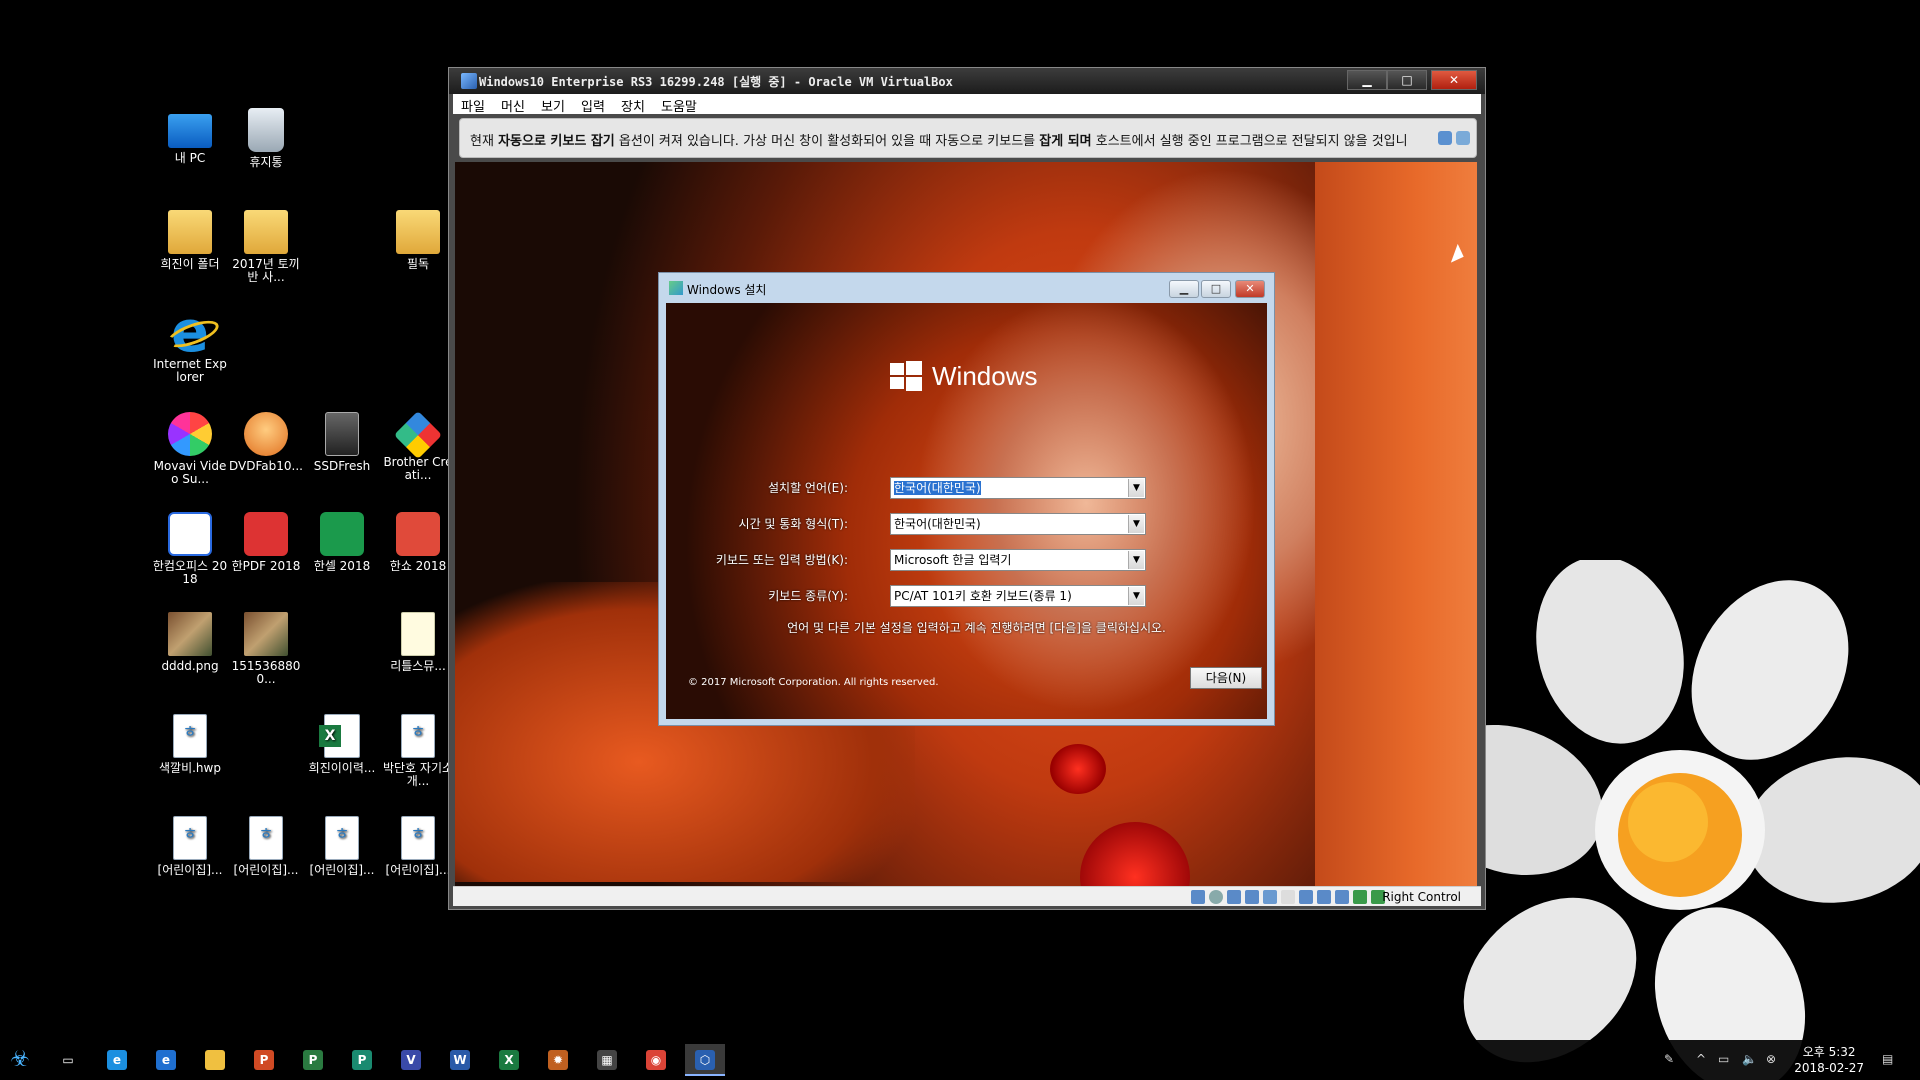  I want to click on notice-dismiss-icon, so click(1463, 138).